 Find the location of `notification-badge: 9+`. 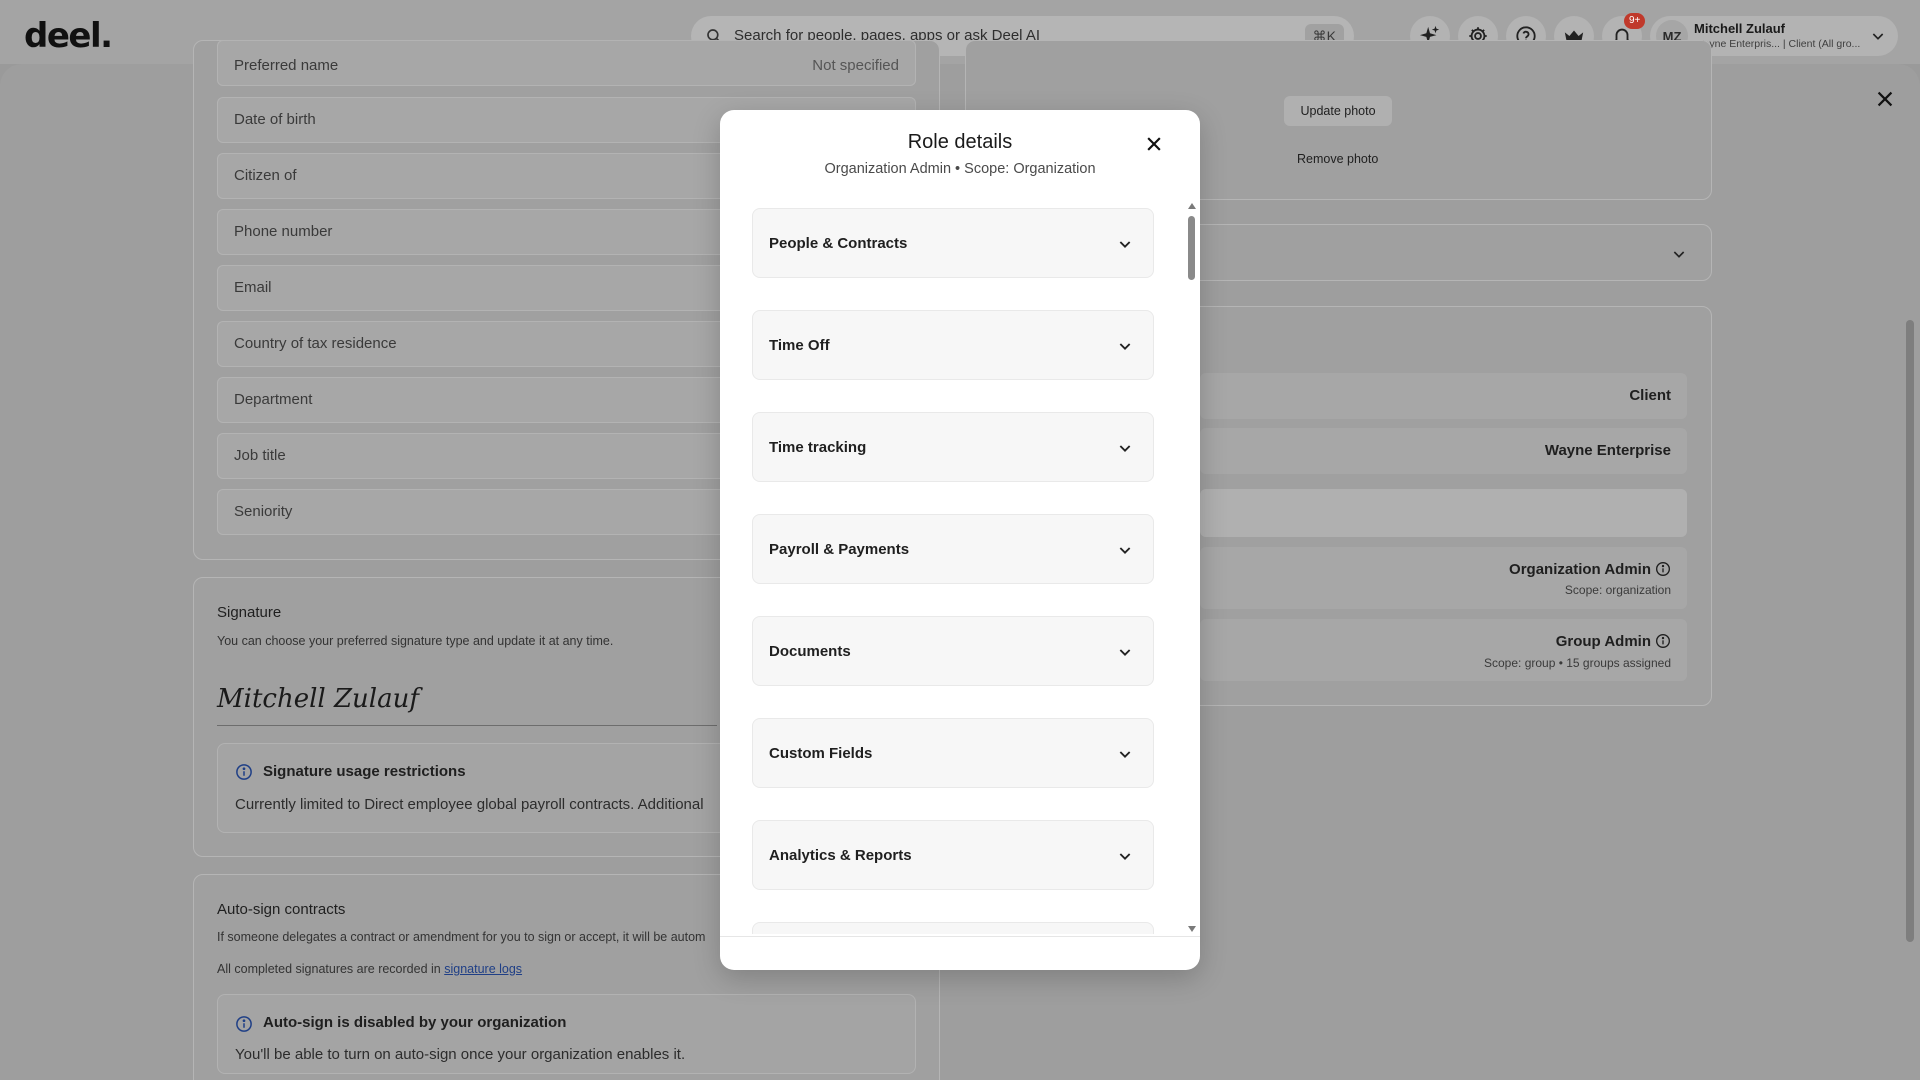

notification-badge: 9+ is located at coordinates (1635, 21).